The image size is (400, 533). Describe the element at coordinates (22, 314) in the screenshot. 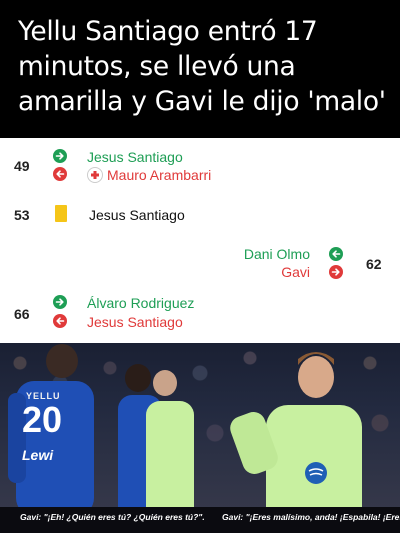

I see `event-minute: 66` at that location.